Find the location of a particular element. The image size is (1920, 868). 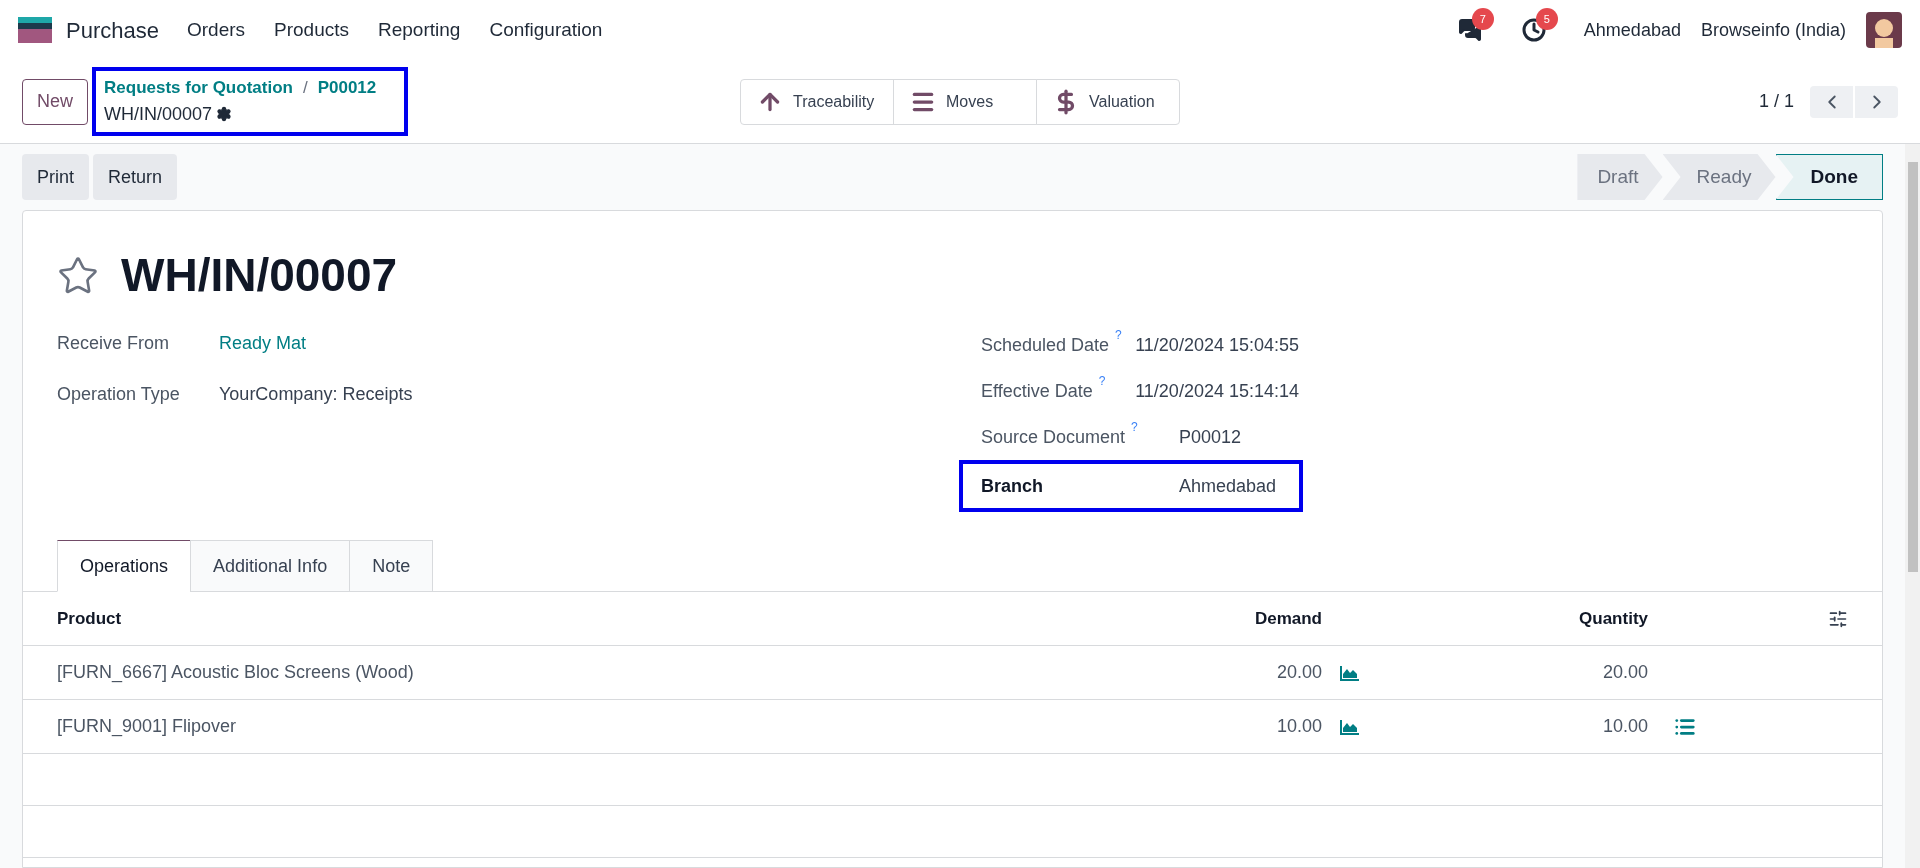

field-value: 11/20/2024 15:14:14 is located at coordinates (1217, 391).